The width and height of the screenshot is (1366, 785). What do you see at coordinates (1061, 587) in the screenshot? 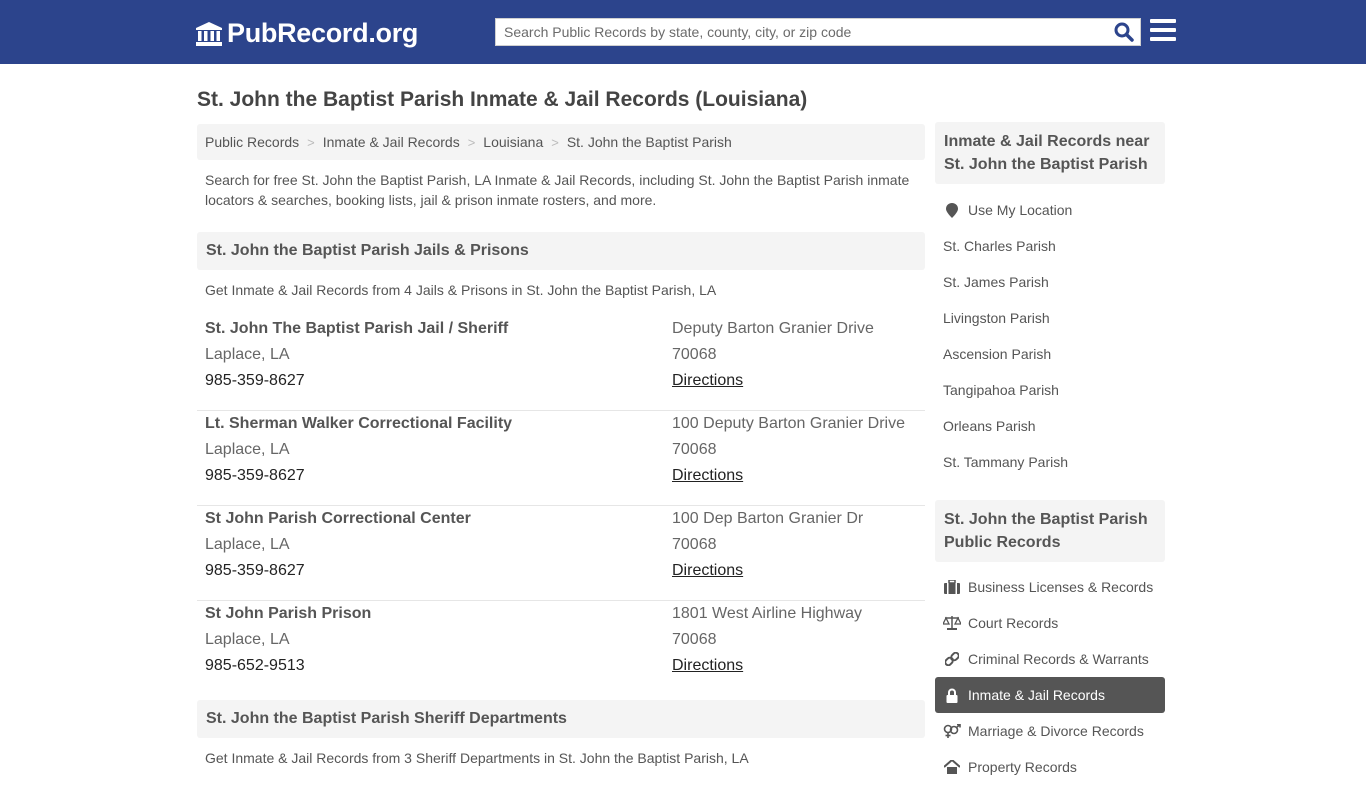
I see `sidebar-item-label: Business Licenses & Records` at bounding box center [1061, 587].